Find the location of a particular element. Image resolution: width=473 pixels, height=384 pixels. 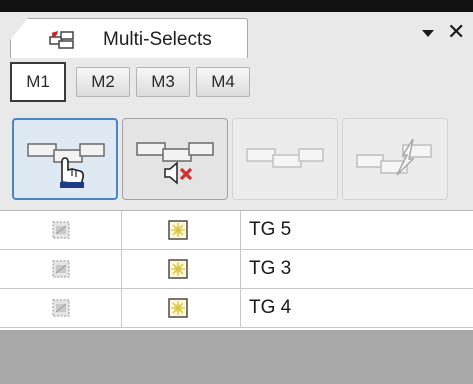

window-top-border is located at coordinates (236, 6).